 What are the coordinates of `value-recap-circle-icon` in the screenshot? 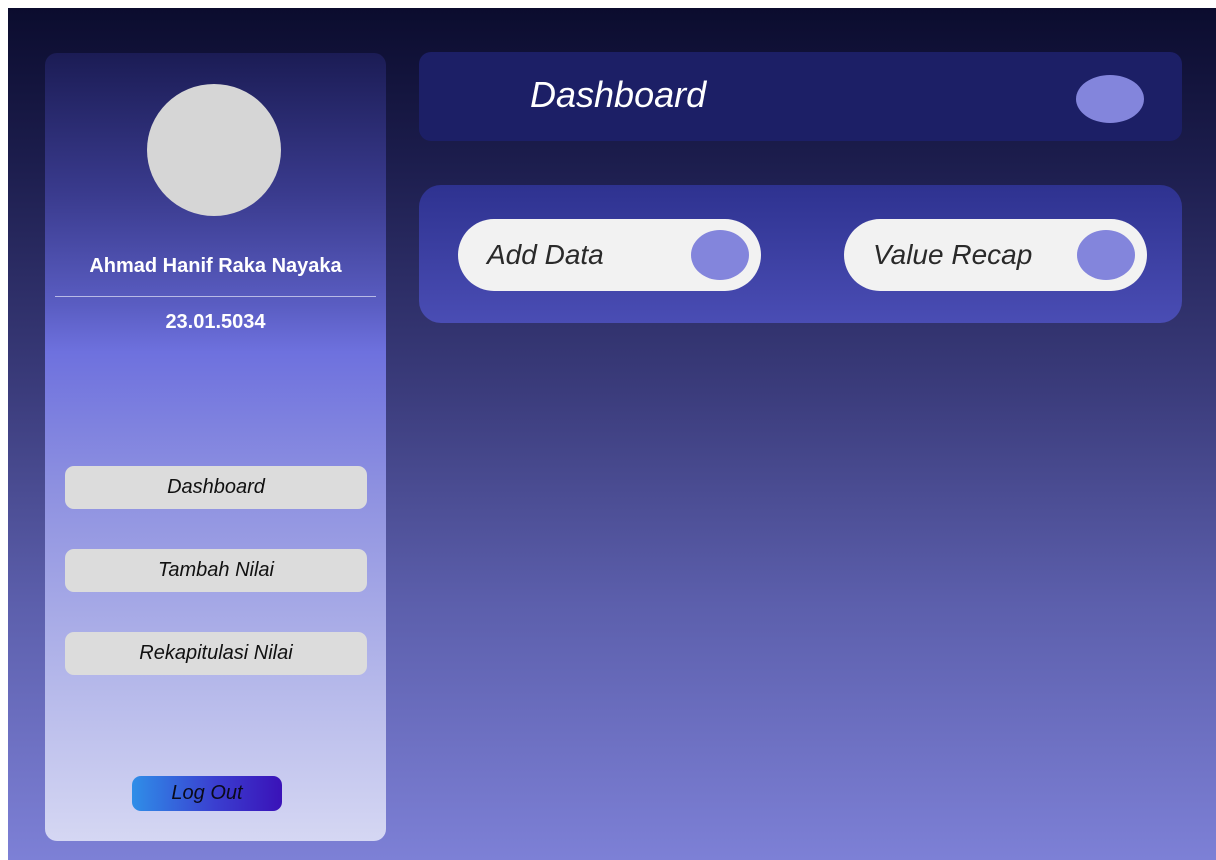 It's located at (1106, 255).